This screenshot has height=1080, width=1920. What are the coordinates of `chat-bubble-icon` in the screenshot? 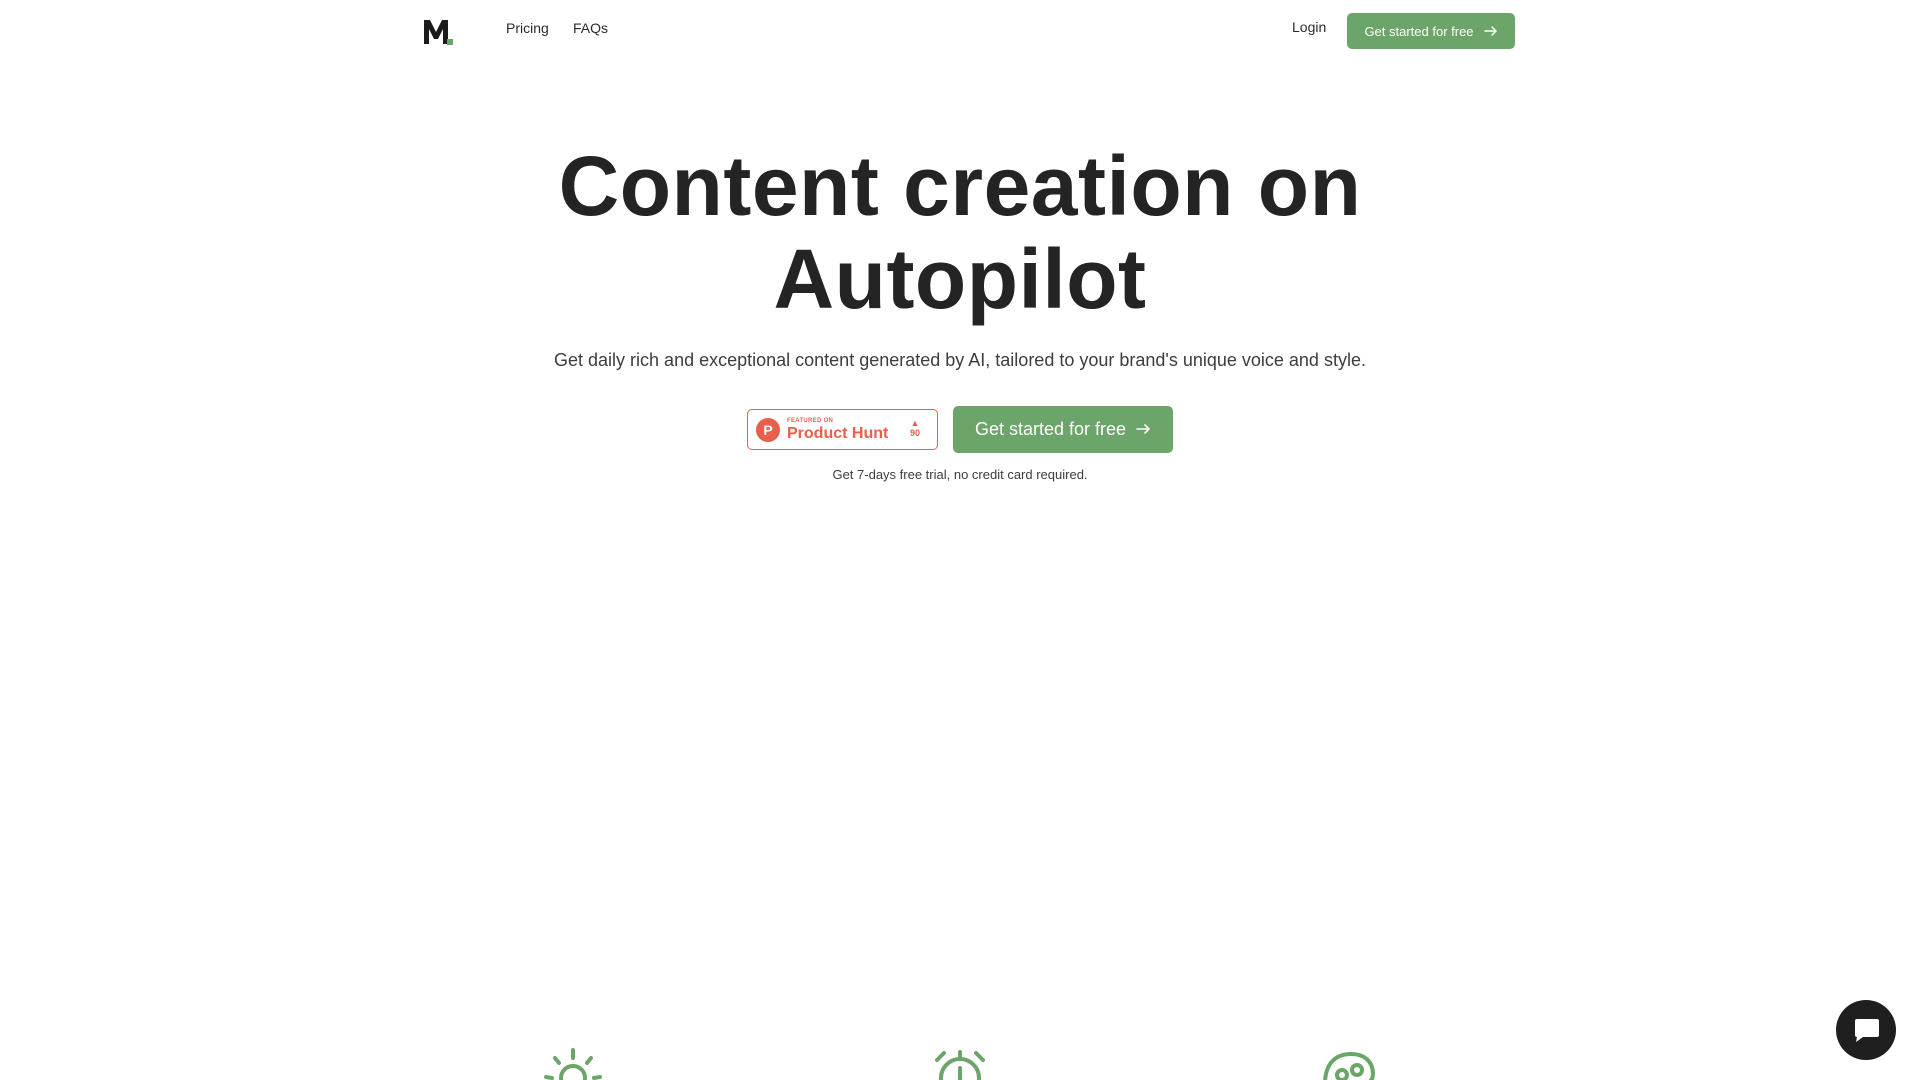 It's located at (1866, 1030).